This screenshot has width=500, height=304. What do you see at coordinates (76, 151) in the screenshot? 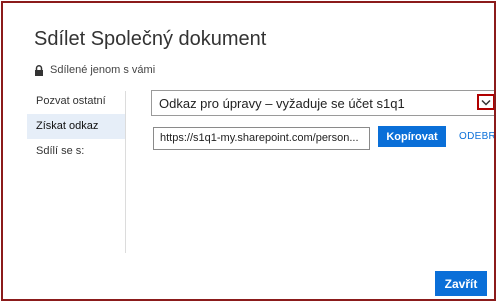
I see `nav-item-shared-with: Sdílí se s:` at bounding box center [76, 151].